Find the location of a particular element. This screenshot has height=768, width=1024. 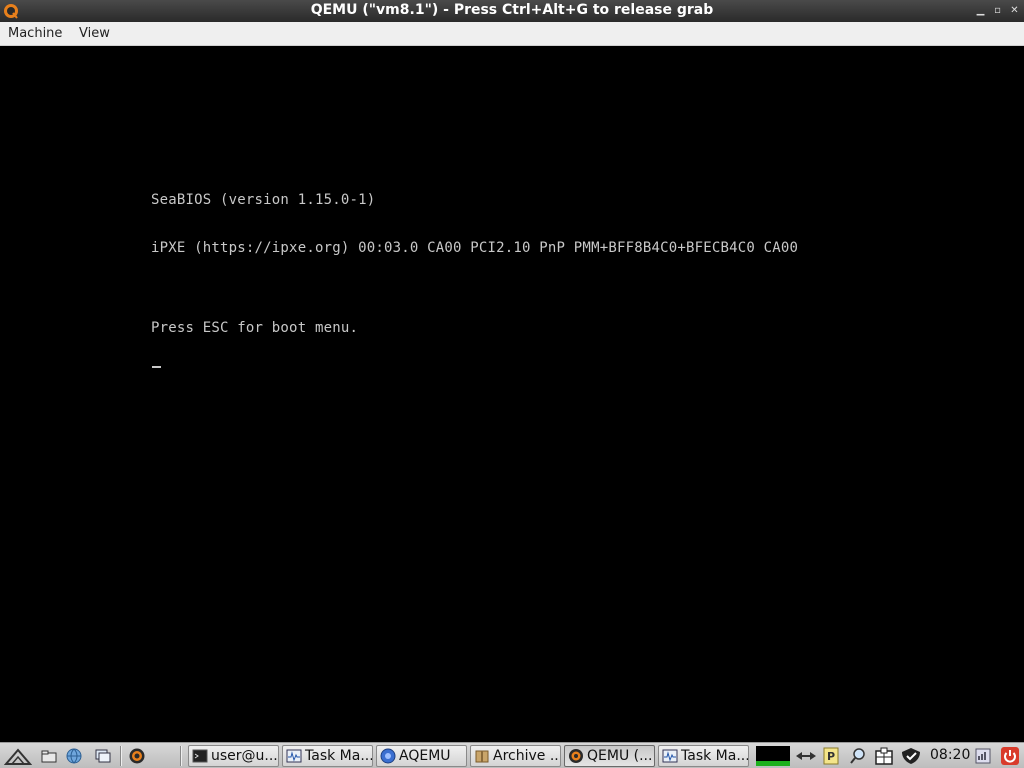

archive-icon is located at coordinates (482, 756).